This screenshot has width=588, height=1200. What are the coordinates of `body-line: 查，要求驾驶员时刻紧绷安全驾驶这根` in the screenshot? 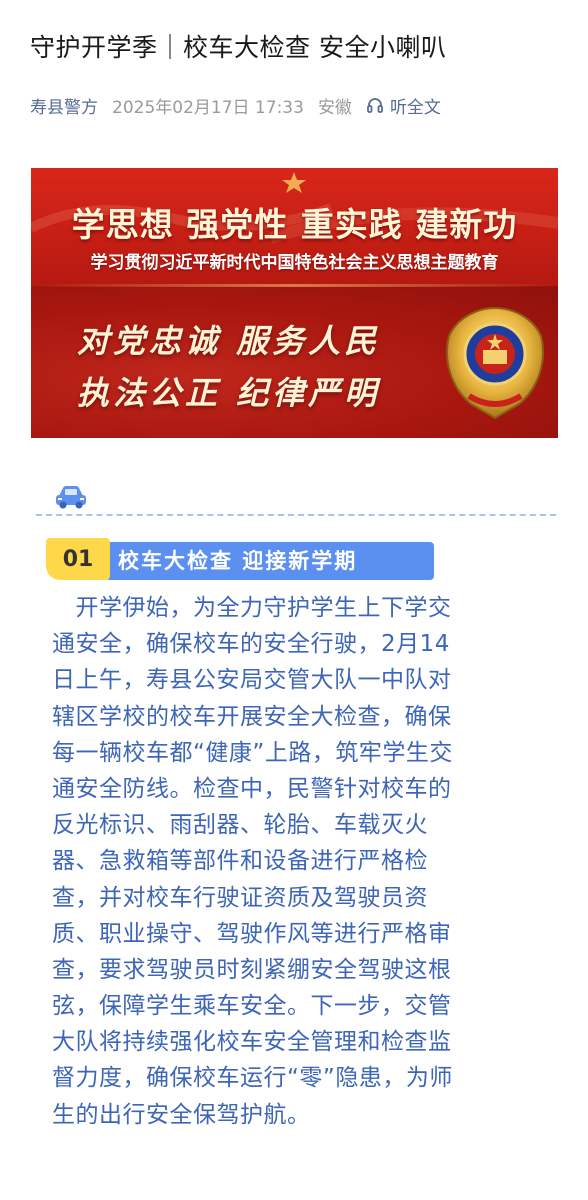 It's located at (252, 969).